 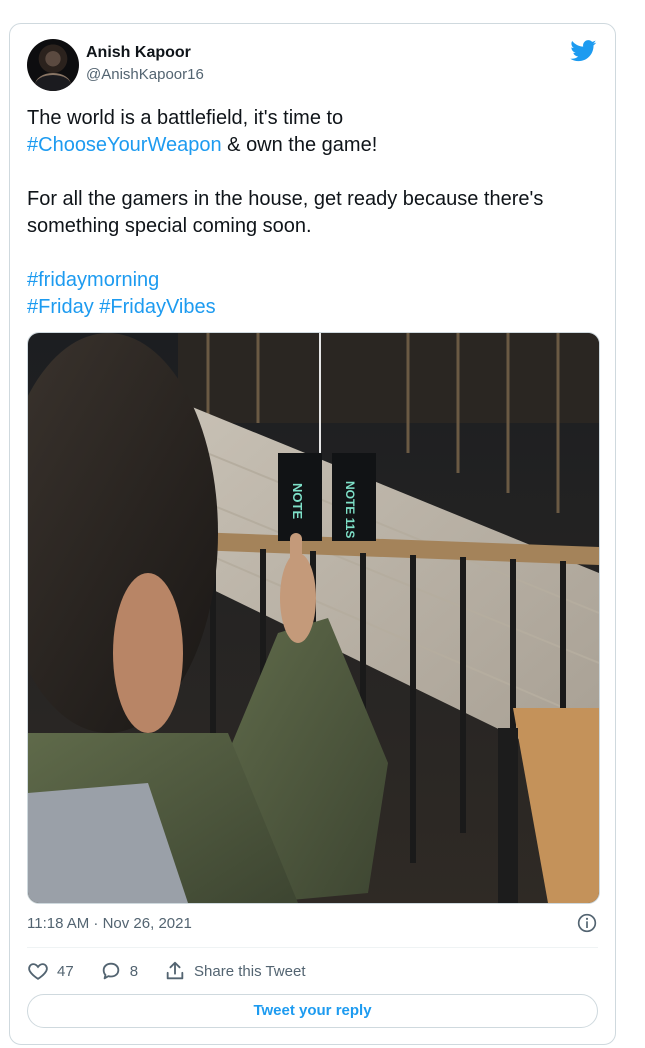 I want to click on avatar-figure, so click(x=53, y=82).